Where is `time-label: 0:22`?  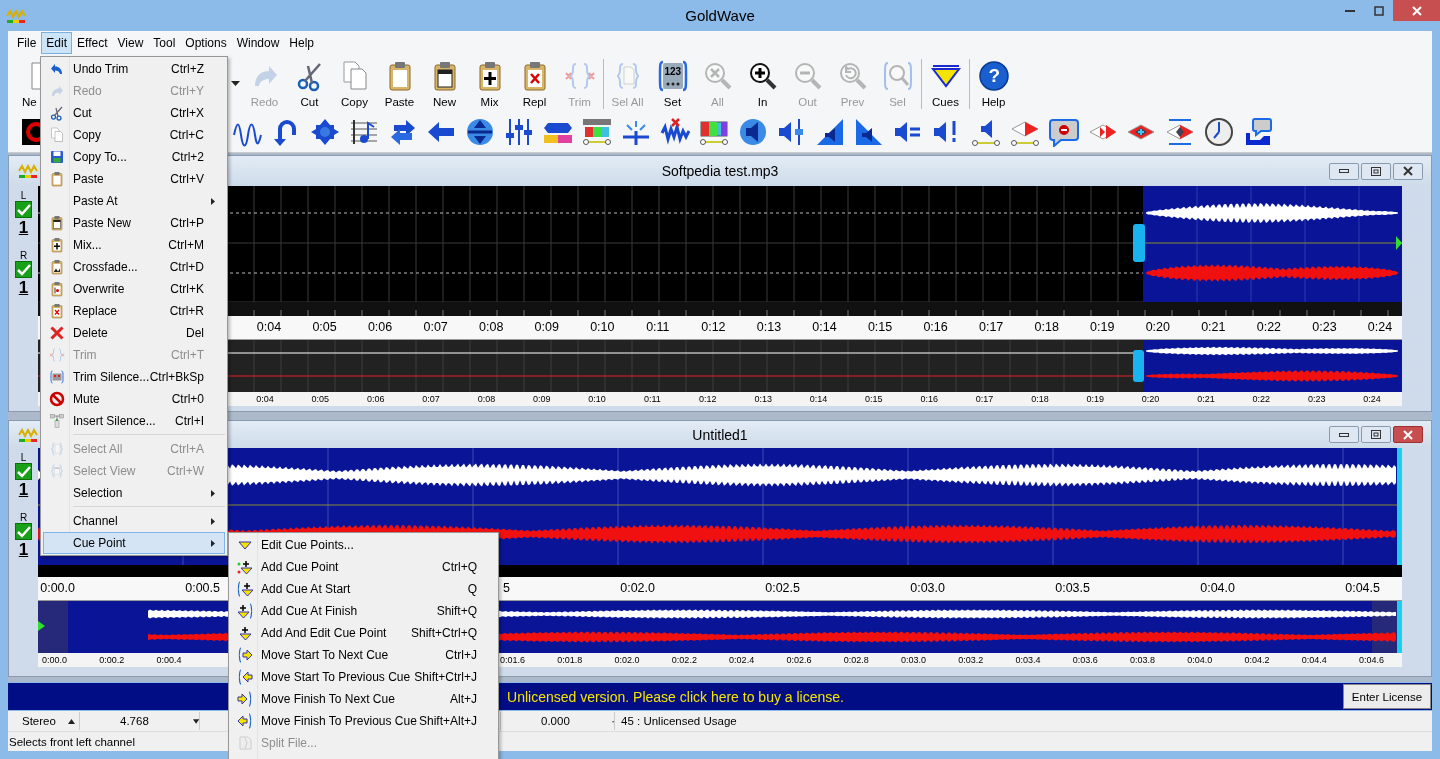
time-label: 0:22 is located at coordinates (1269, 327).